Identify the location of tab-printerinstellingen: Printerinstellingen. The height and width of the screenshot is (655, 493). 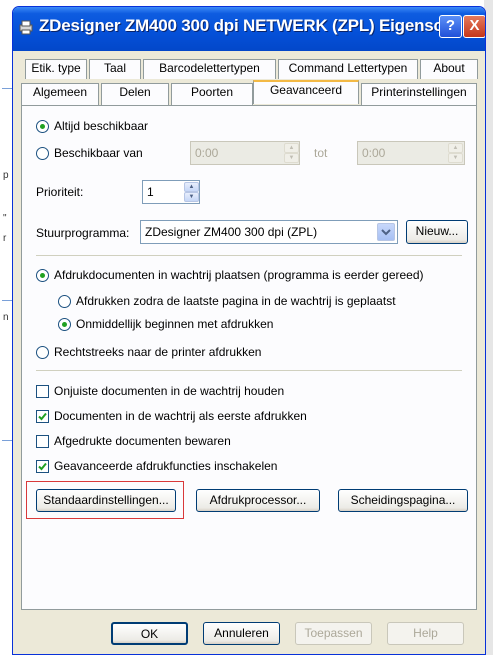
(419, 94).